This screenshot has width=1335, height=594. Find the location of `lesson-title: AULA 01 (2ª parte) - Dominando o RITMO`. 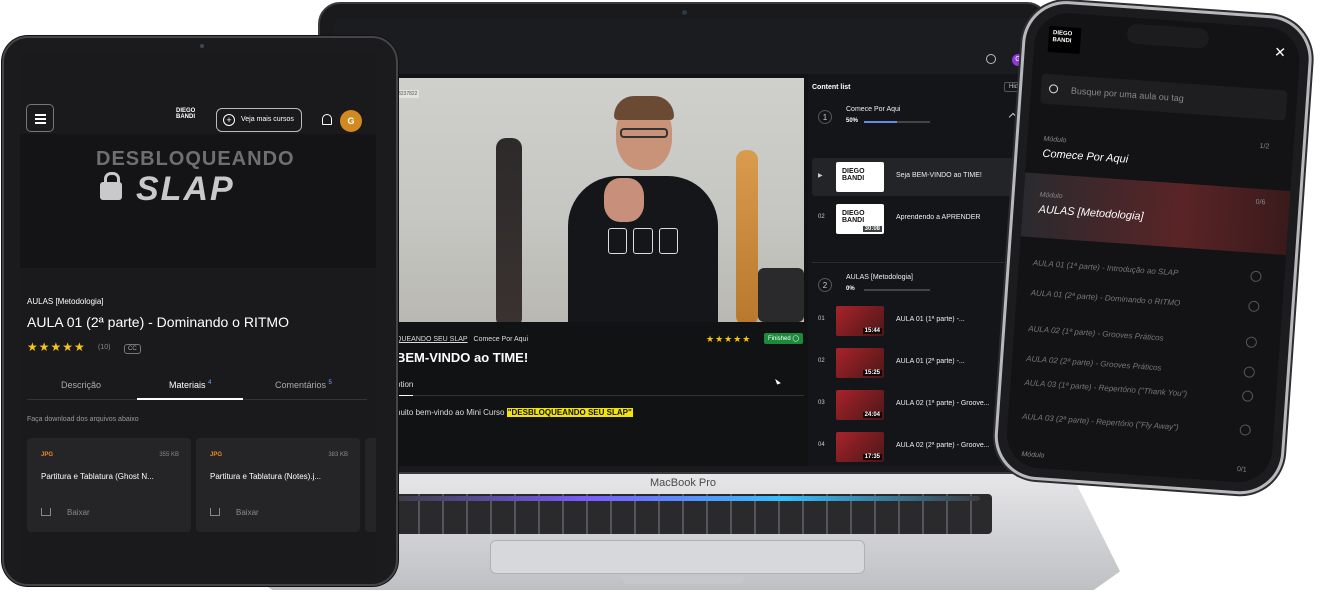

lesson-title: AULA 01 (2ª parte) - Dominando o RITMO is located at coordinates (158, 322).